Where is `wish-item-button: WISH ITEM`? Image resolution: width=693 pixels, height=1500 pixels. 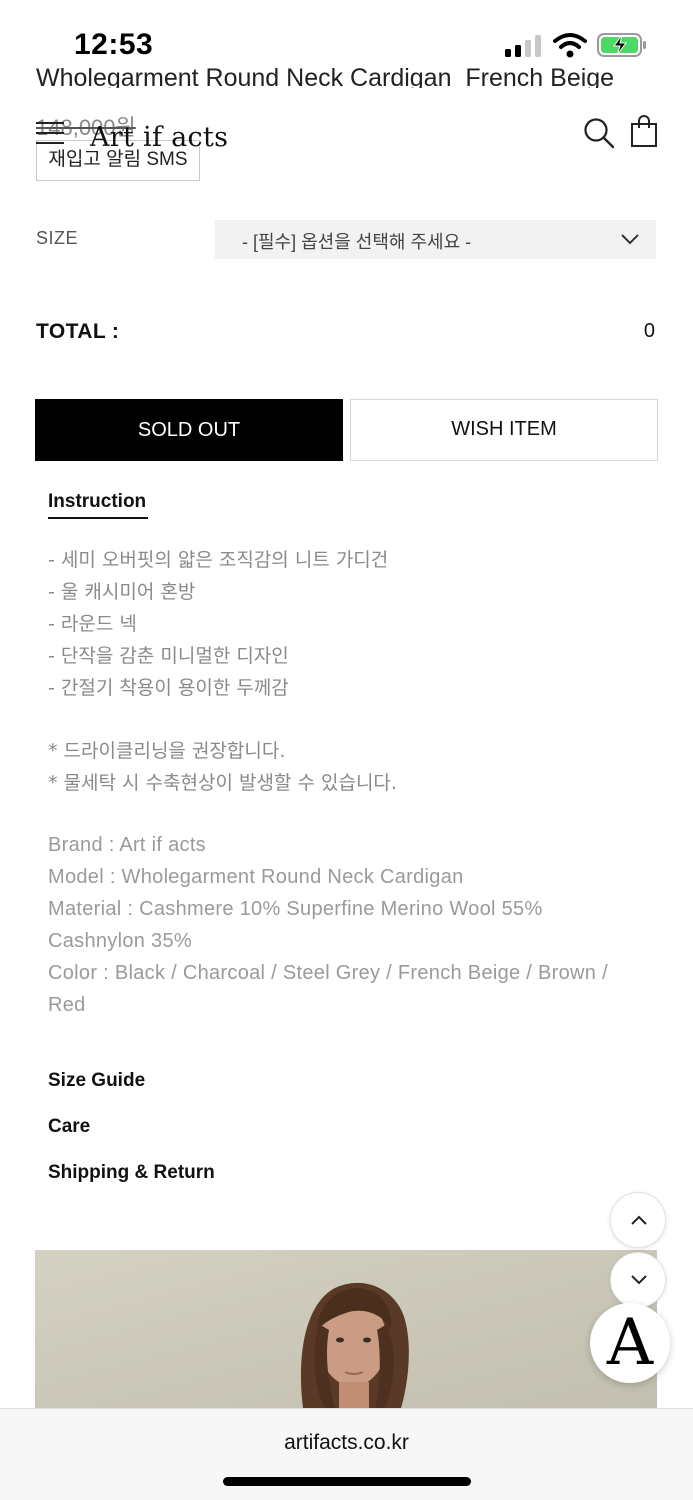 wish-item-button: WISH ITEM is located at coordinates (504, 430).